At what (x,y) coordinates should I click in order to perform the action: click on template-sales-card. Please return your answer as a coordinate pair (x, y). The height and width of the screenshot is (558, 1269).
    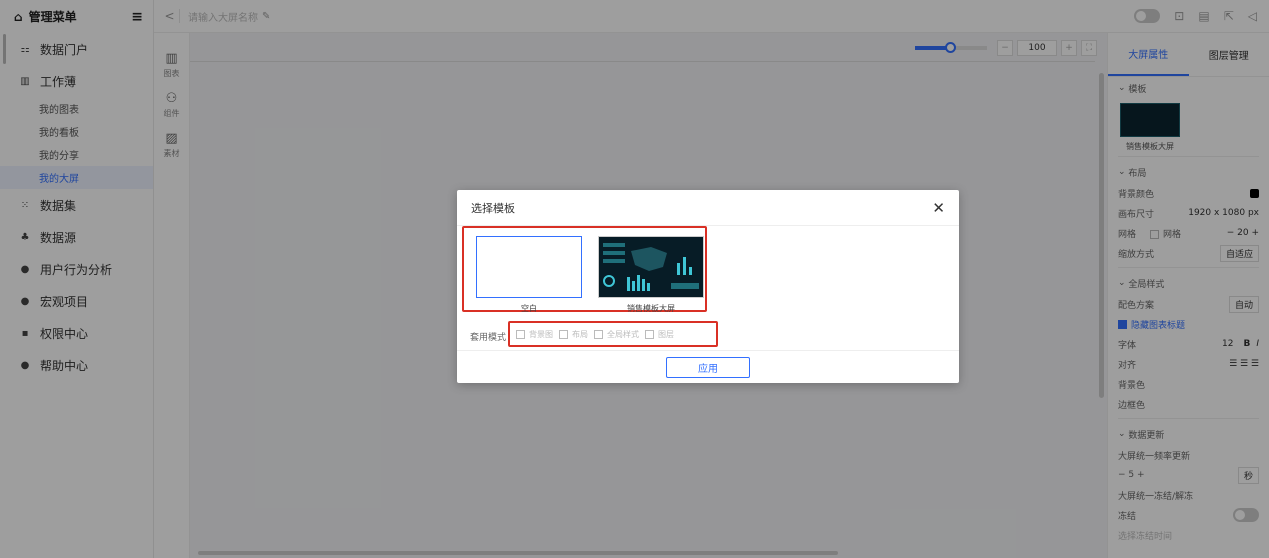
    Looking at the image, I should click on (651, 267).